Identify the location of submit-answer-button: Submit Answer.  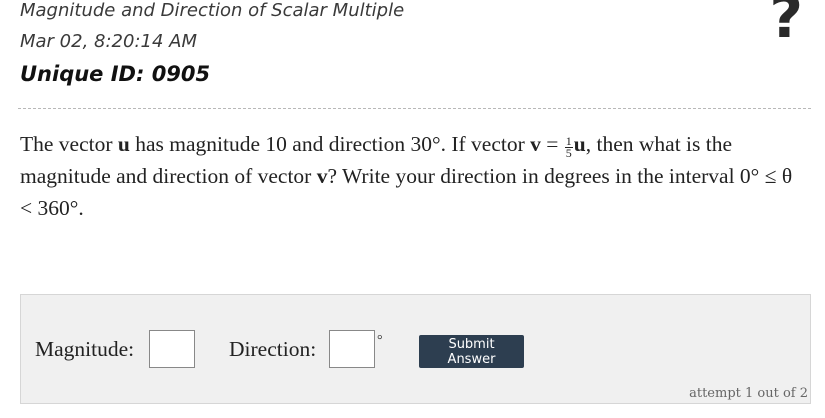
(471, 351).